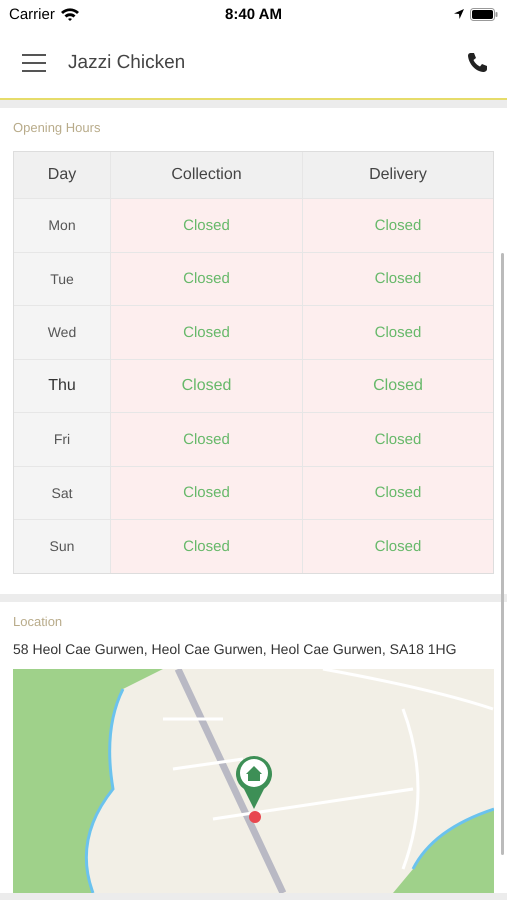 This screenshot has width=507, height=900. What do you see at coordinates (62, 546) in the screenshot?
I see `day-cell: Sun` at bounding box center [62, 546].